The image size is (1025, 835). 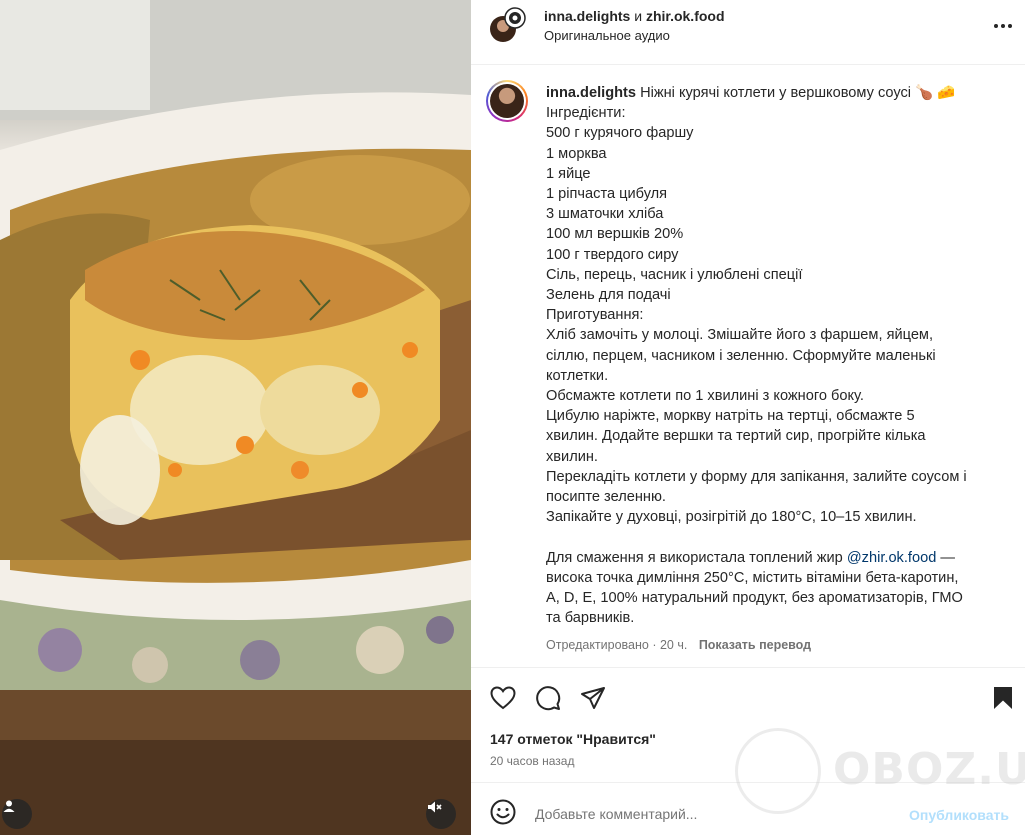 What do you see at coordinates (617, 645) in the screenshot?
I see `edited-label: Отредактировано · 20 ч.` at bounding box center [617, 645].